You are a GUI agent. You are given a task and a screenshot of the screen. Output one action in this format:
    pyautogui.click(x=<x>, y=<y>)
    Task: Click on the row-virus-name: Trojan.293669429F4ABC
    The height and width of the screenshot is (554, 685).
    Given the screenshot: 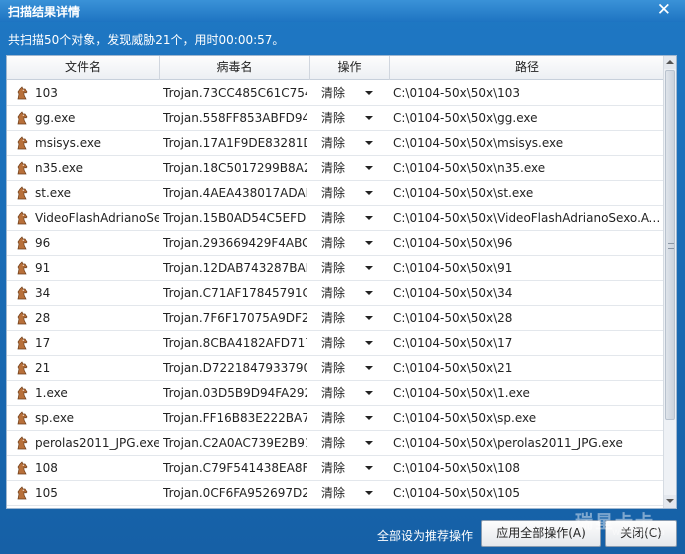 What is the action you would take?
    pyautogui.click(x=235, y=243)
    